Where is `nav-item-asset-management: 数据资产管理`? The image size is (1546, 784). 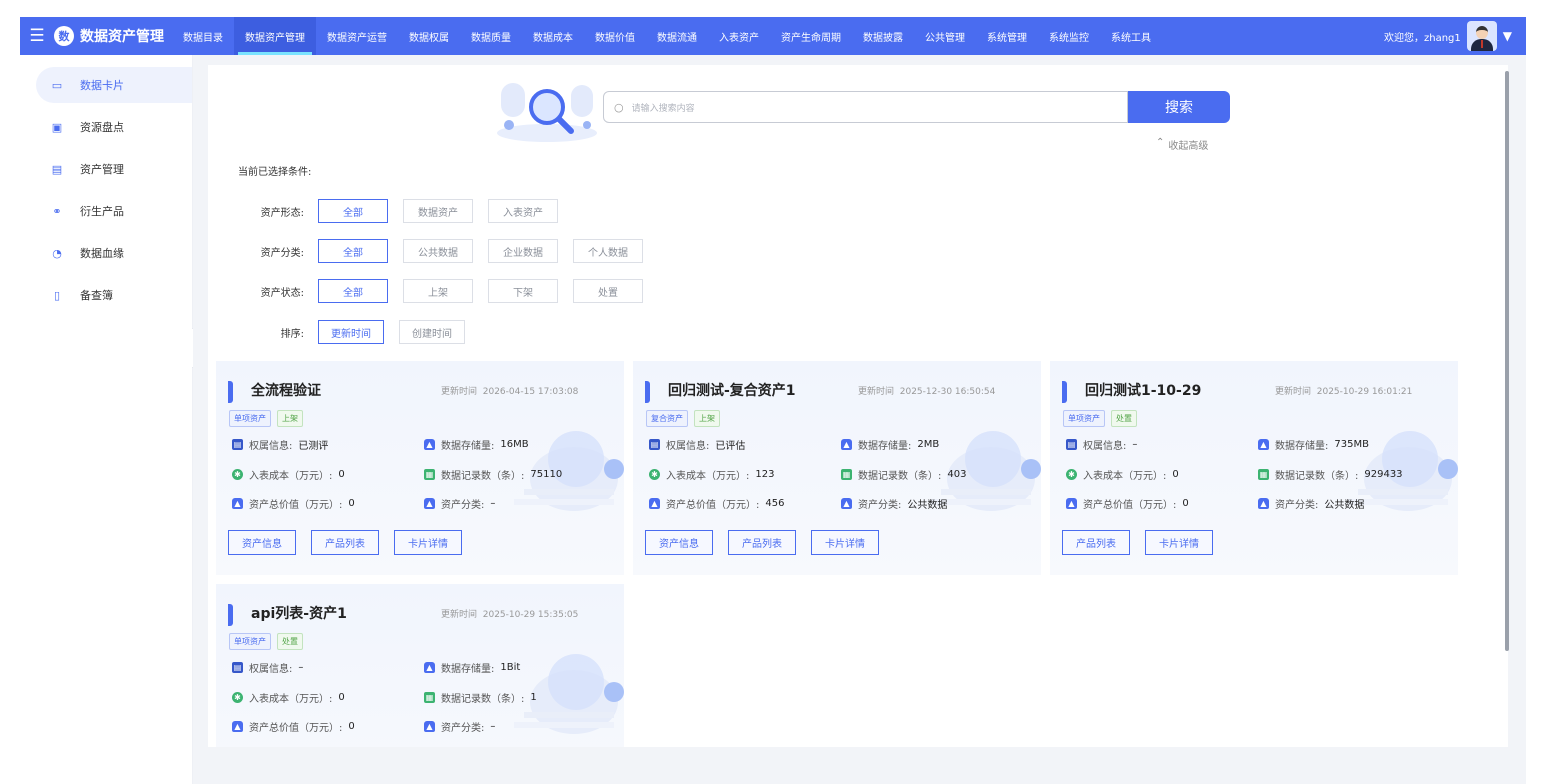 nav-item-asset-management: 数据资产管理 is located at coordinates (275, 36).